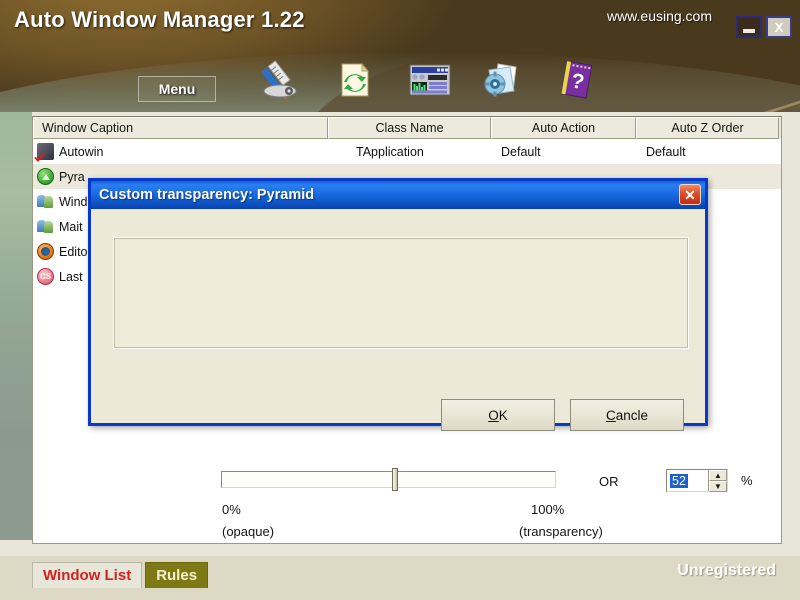  What do you see at coordinates (45, 176) in the screenshot?
I see `green-icon` at bounding box center [45, 176].